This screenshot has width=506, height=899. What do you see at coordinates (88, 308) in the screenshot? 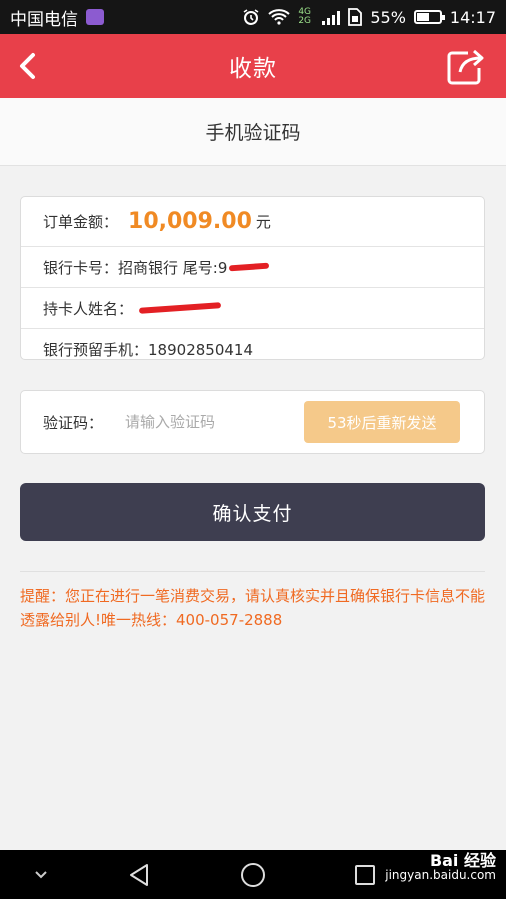
I see `card-holder-label: 持卡人姓名：` at bounding box center [88, 308].